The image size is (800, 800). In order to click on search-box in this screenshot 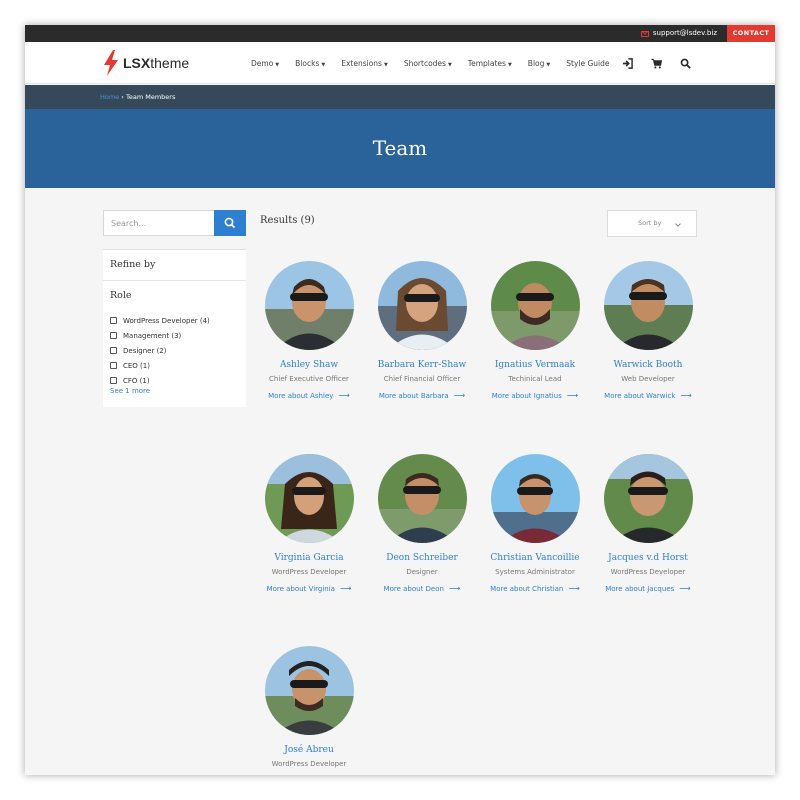, I will do `click(174, 223)`.